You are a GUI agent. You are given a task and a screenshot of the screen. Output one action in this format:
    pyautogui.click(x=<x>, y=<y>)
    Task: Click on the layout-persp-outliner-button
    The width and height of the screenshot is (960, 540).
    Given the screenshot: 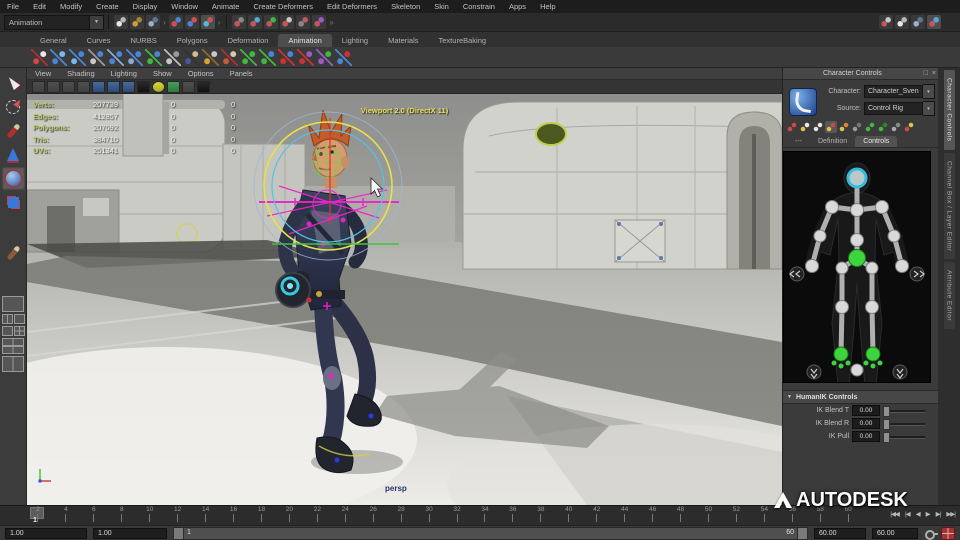 What is the action you would take?
    pyautogui.click(x=19, y=319)
    